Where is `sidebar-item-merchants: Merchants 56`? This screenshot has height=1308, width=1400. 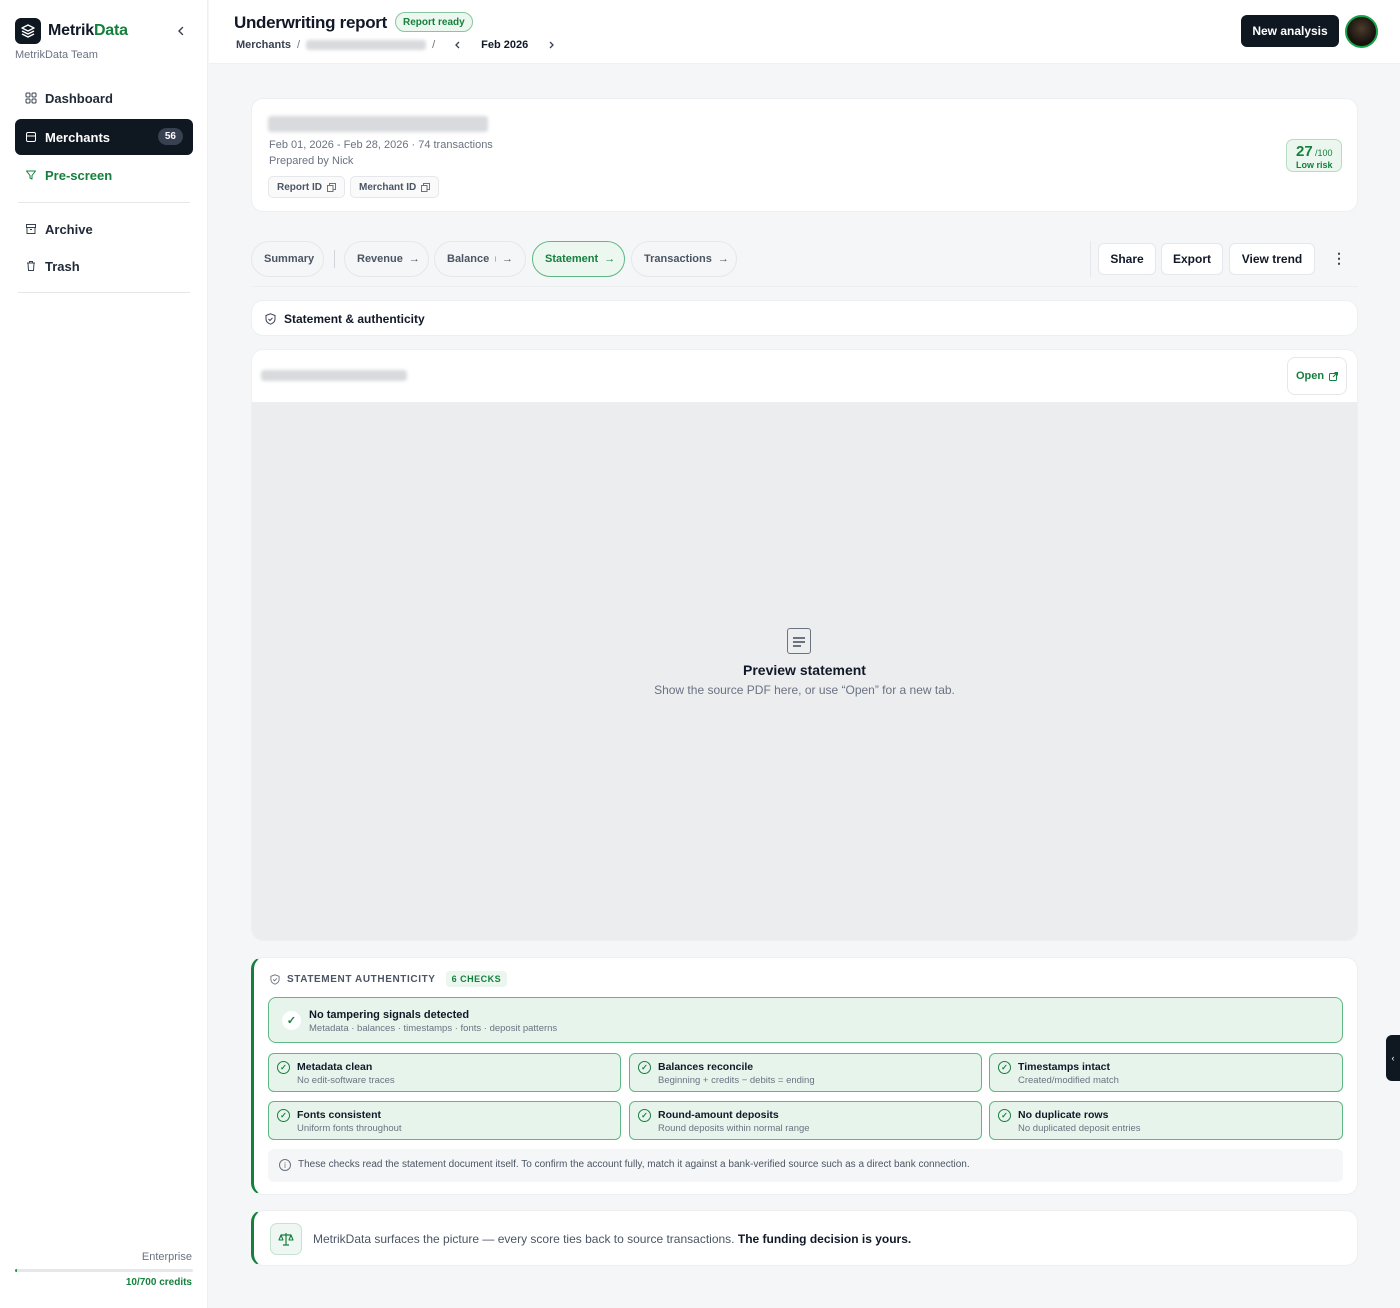
sidebar-item-merchants: Merchants 56 is located at coordinates (104, 137).